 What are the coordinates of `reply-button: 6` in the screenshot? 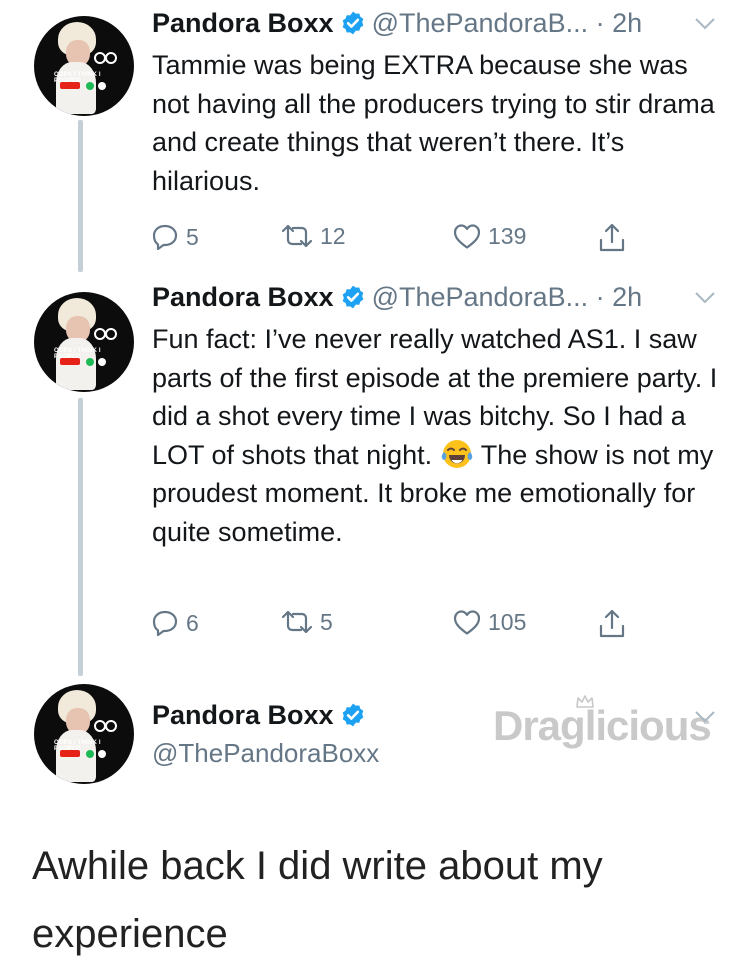 It's located at (174, 623).